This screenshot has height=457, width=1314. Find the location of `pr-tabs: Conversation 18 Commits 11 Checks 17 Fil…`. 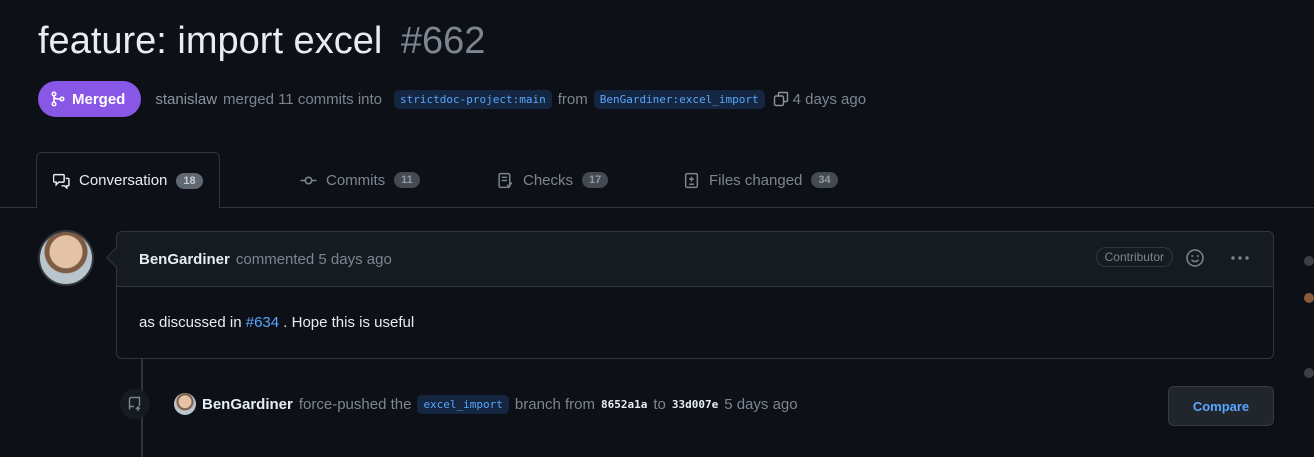

pr-tabs: Conversation 18 Commits 11 Checks 17 Fil… is located at coordinates (657, 180).